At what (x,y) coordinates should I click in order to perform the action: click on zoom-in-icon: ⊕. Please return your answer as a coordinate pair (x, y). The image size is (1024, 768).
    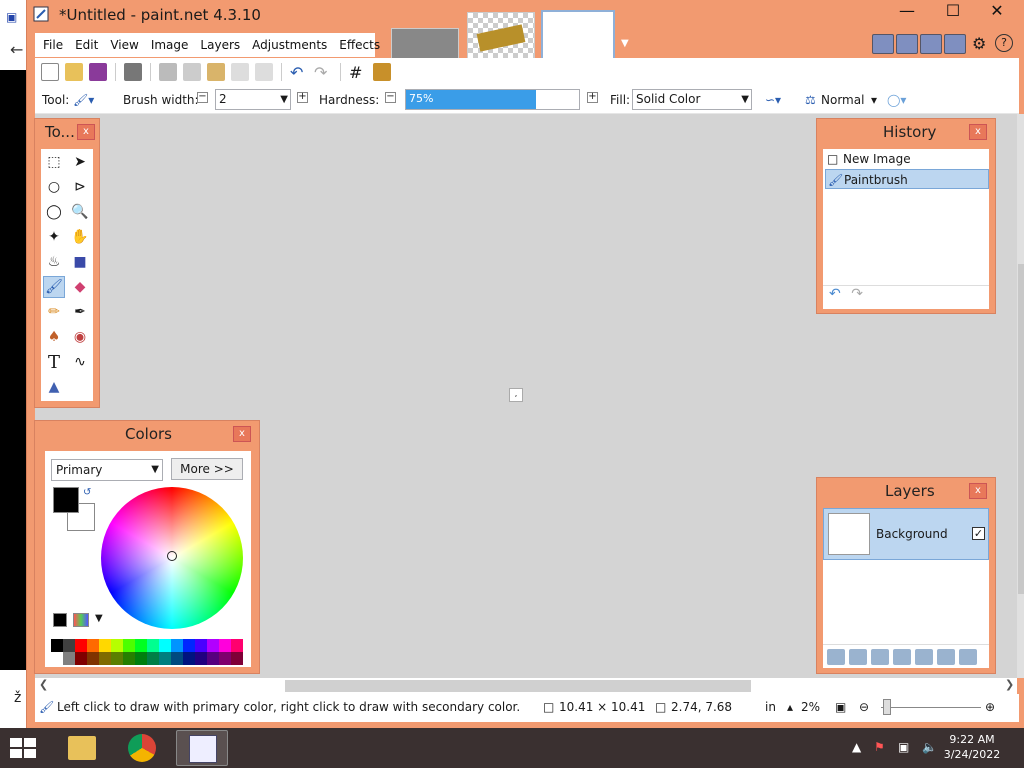
    Looking at the image, I should click on (990, 707).